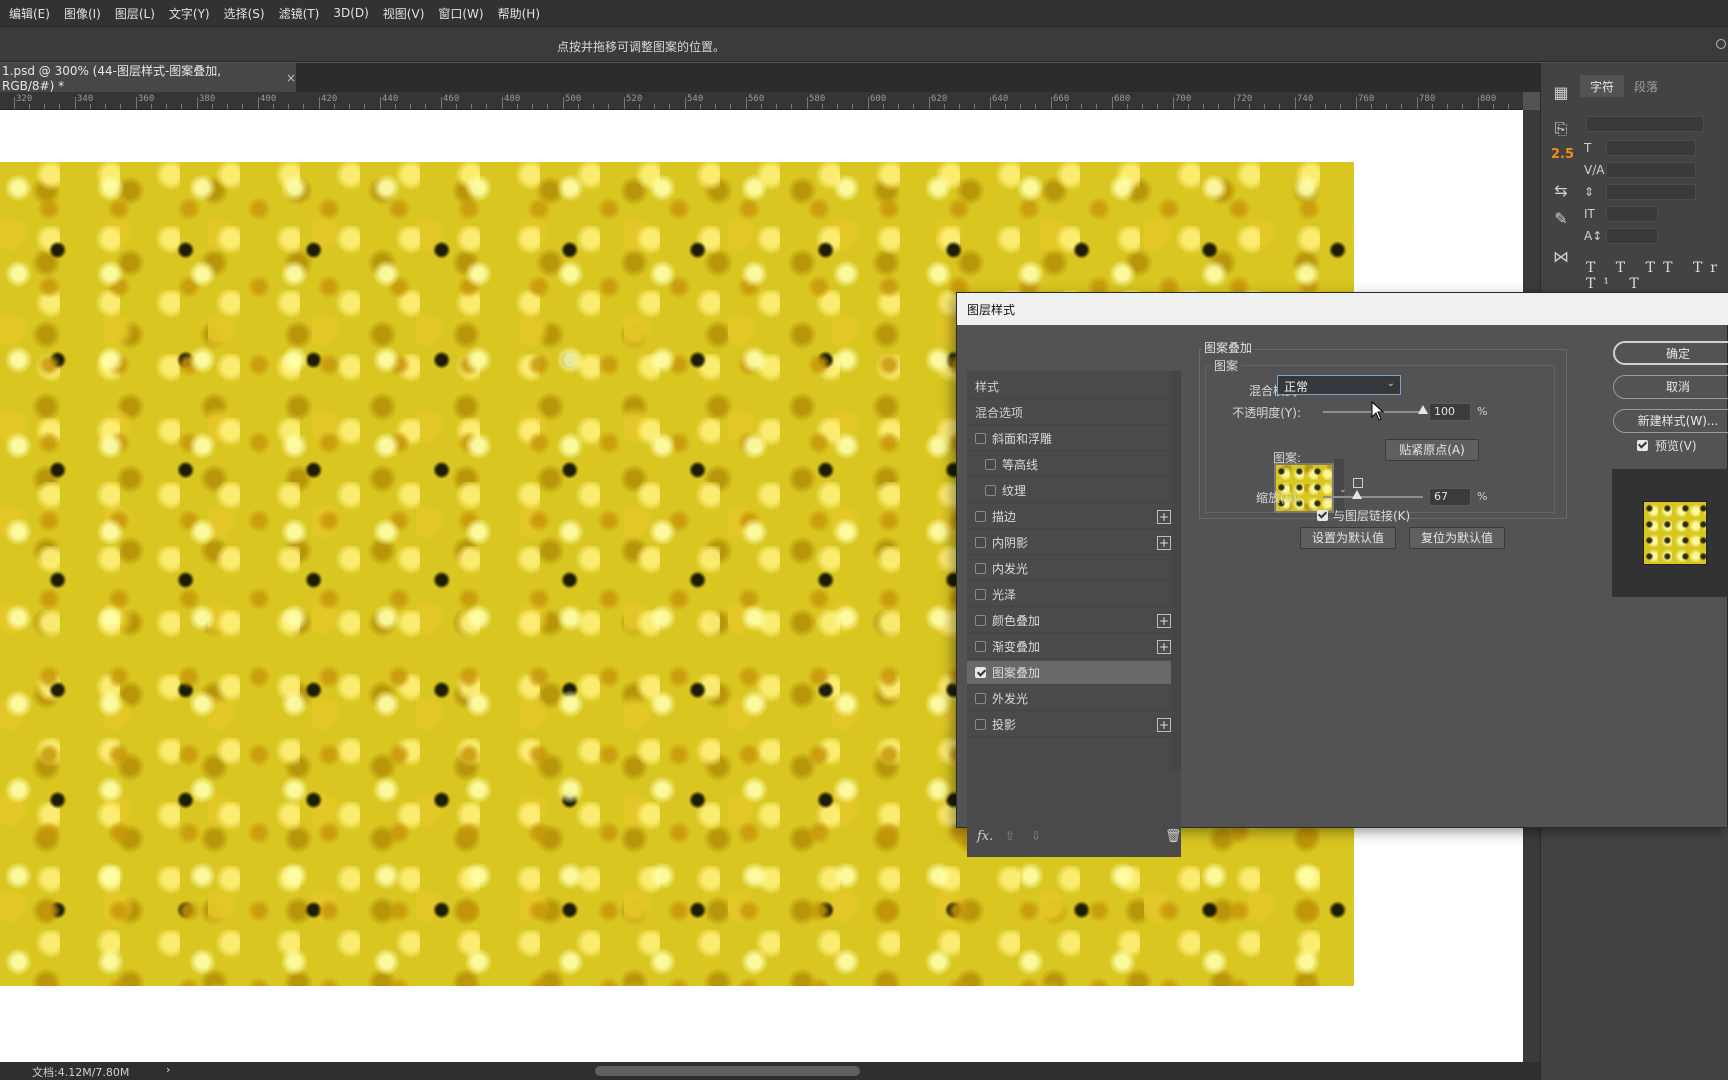 This screenshot has width=1728, height=1080. I want to click on reset-default-button: 复位为默认值, so click(1457, 538).